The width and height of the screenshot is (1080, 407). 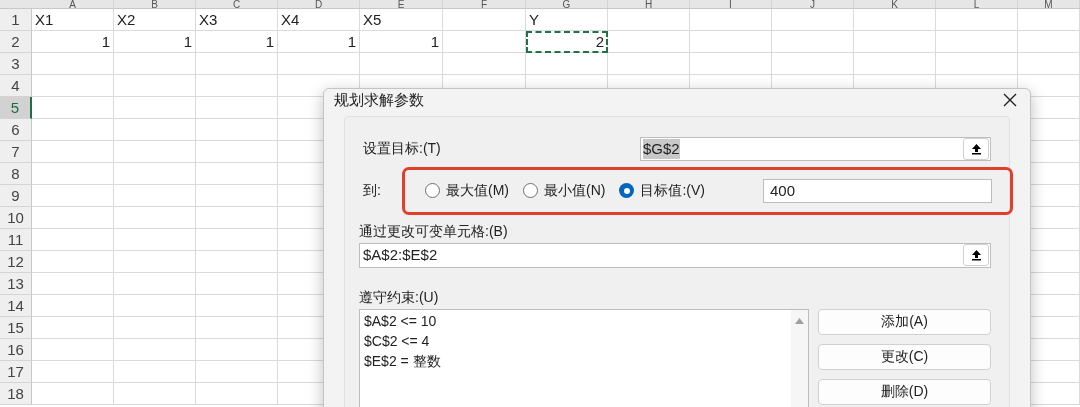 What do you see at coordinates (319, 4) in the screenshot?
I see `column-header: D` at bounding box center [319, 4].